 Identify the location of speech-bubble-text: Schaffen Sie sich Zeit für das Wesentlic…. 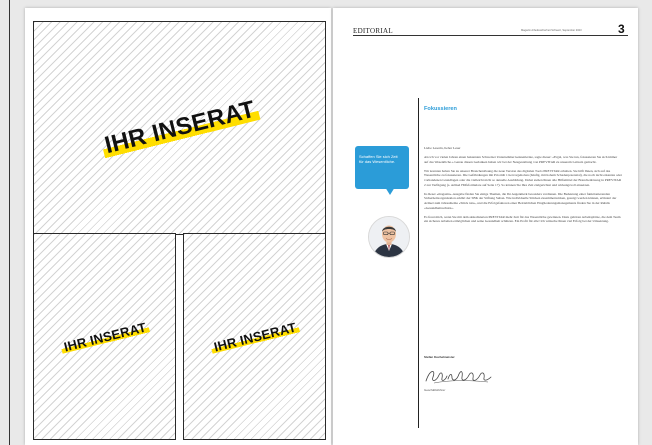
(378, 159).